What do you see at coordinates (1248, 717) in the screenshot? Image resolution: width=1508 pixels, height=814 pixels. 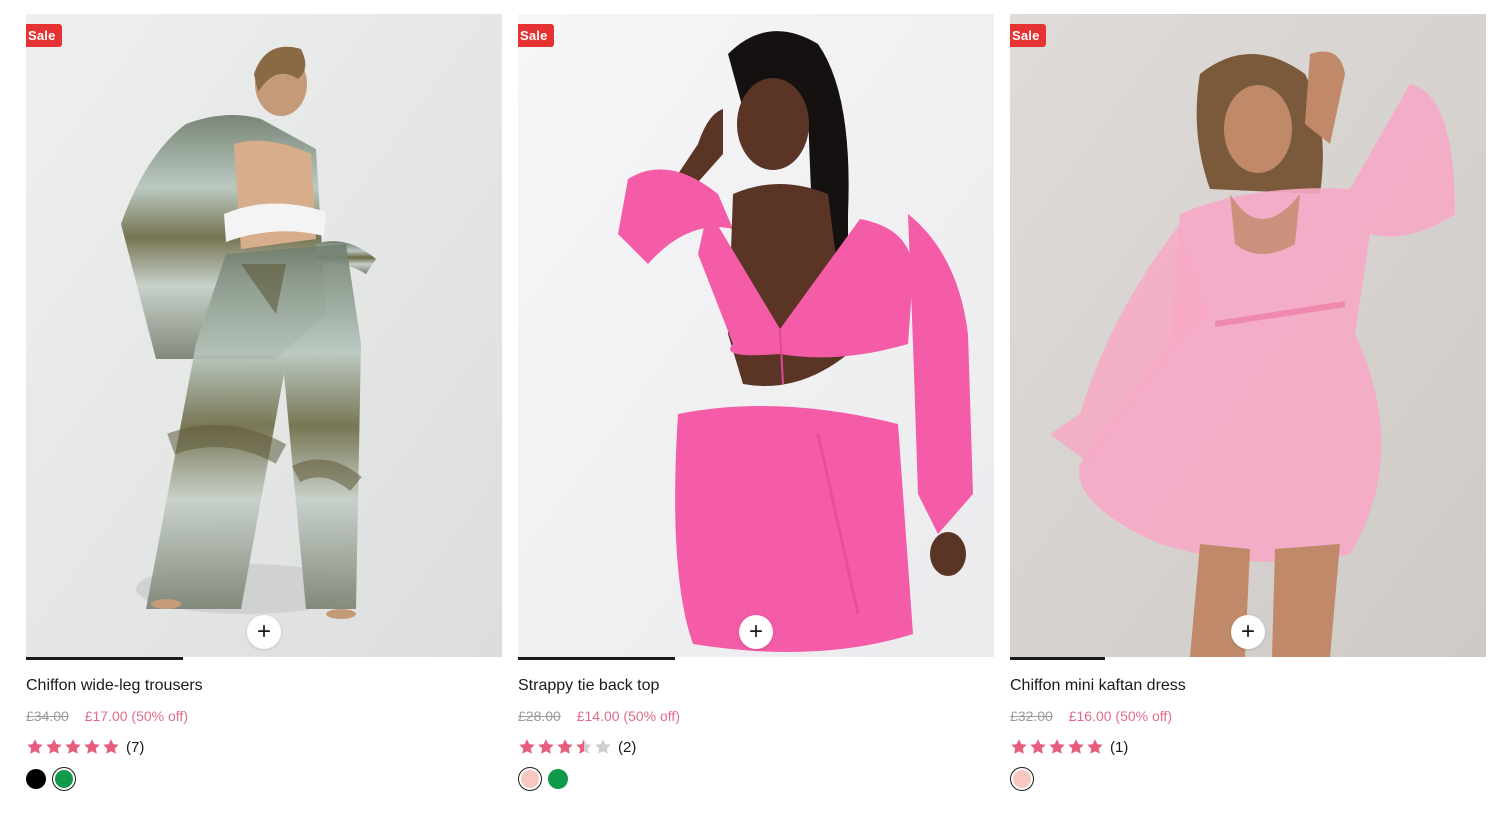 I see `product-price: £32.00 £16.00 (50% off)` at bounding box center [1248, 717].